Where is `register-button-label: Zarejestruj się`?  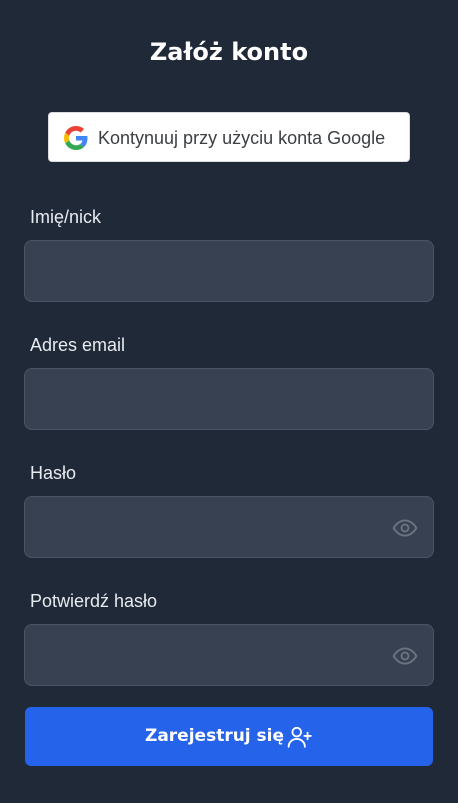
register-button-label: Zarejestruj się is located at coordinates (215, 736).